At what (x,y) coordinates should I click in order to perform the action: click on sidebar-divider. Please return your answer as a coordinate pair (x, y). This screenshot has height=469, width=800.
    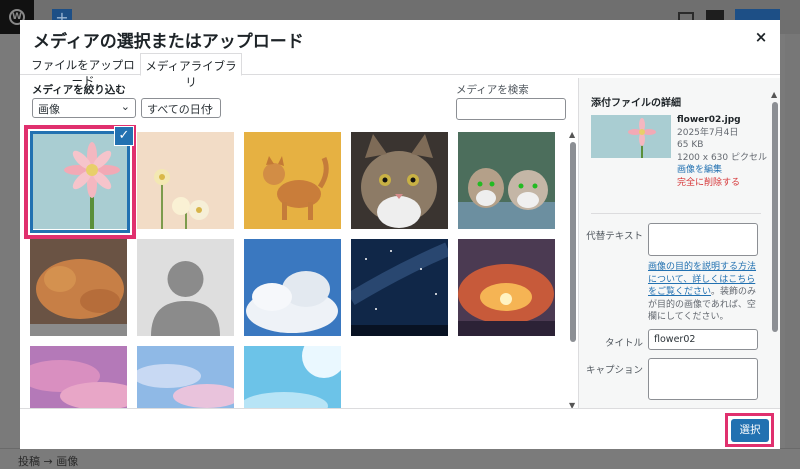
    Looking at the image, I should click on (676, 213).